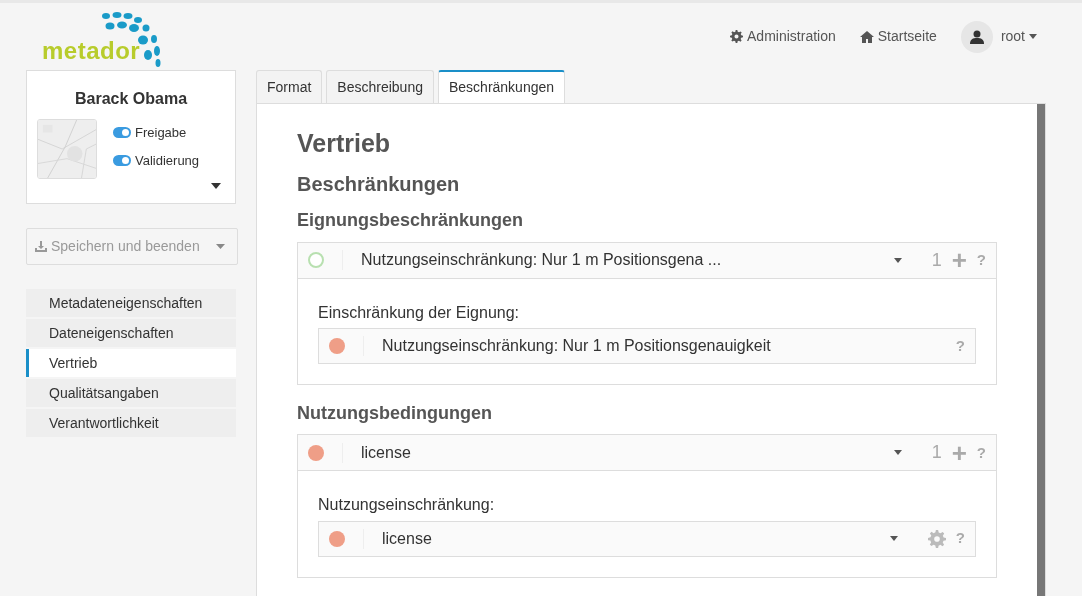  What do you see at coordinates (419, 312) in the screenshot?
I see `field-label: Einschränkung der Eignung:` at bounding box center [419, 312].